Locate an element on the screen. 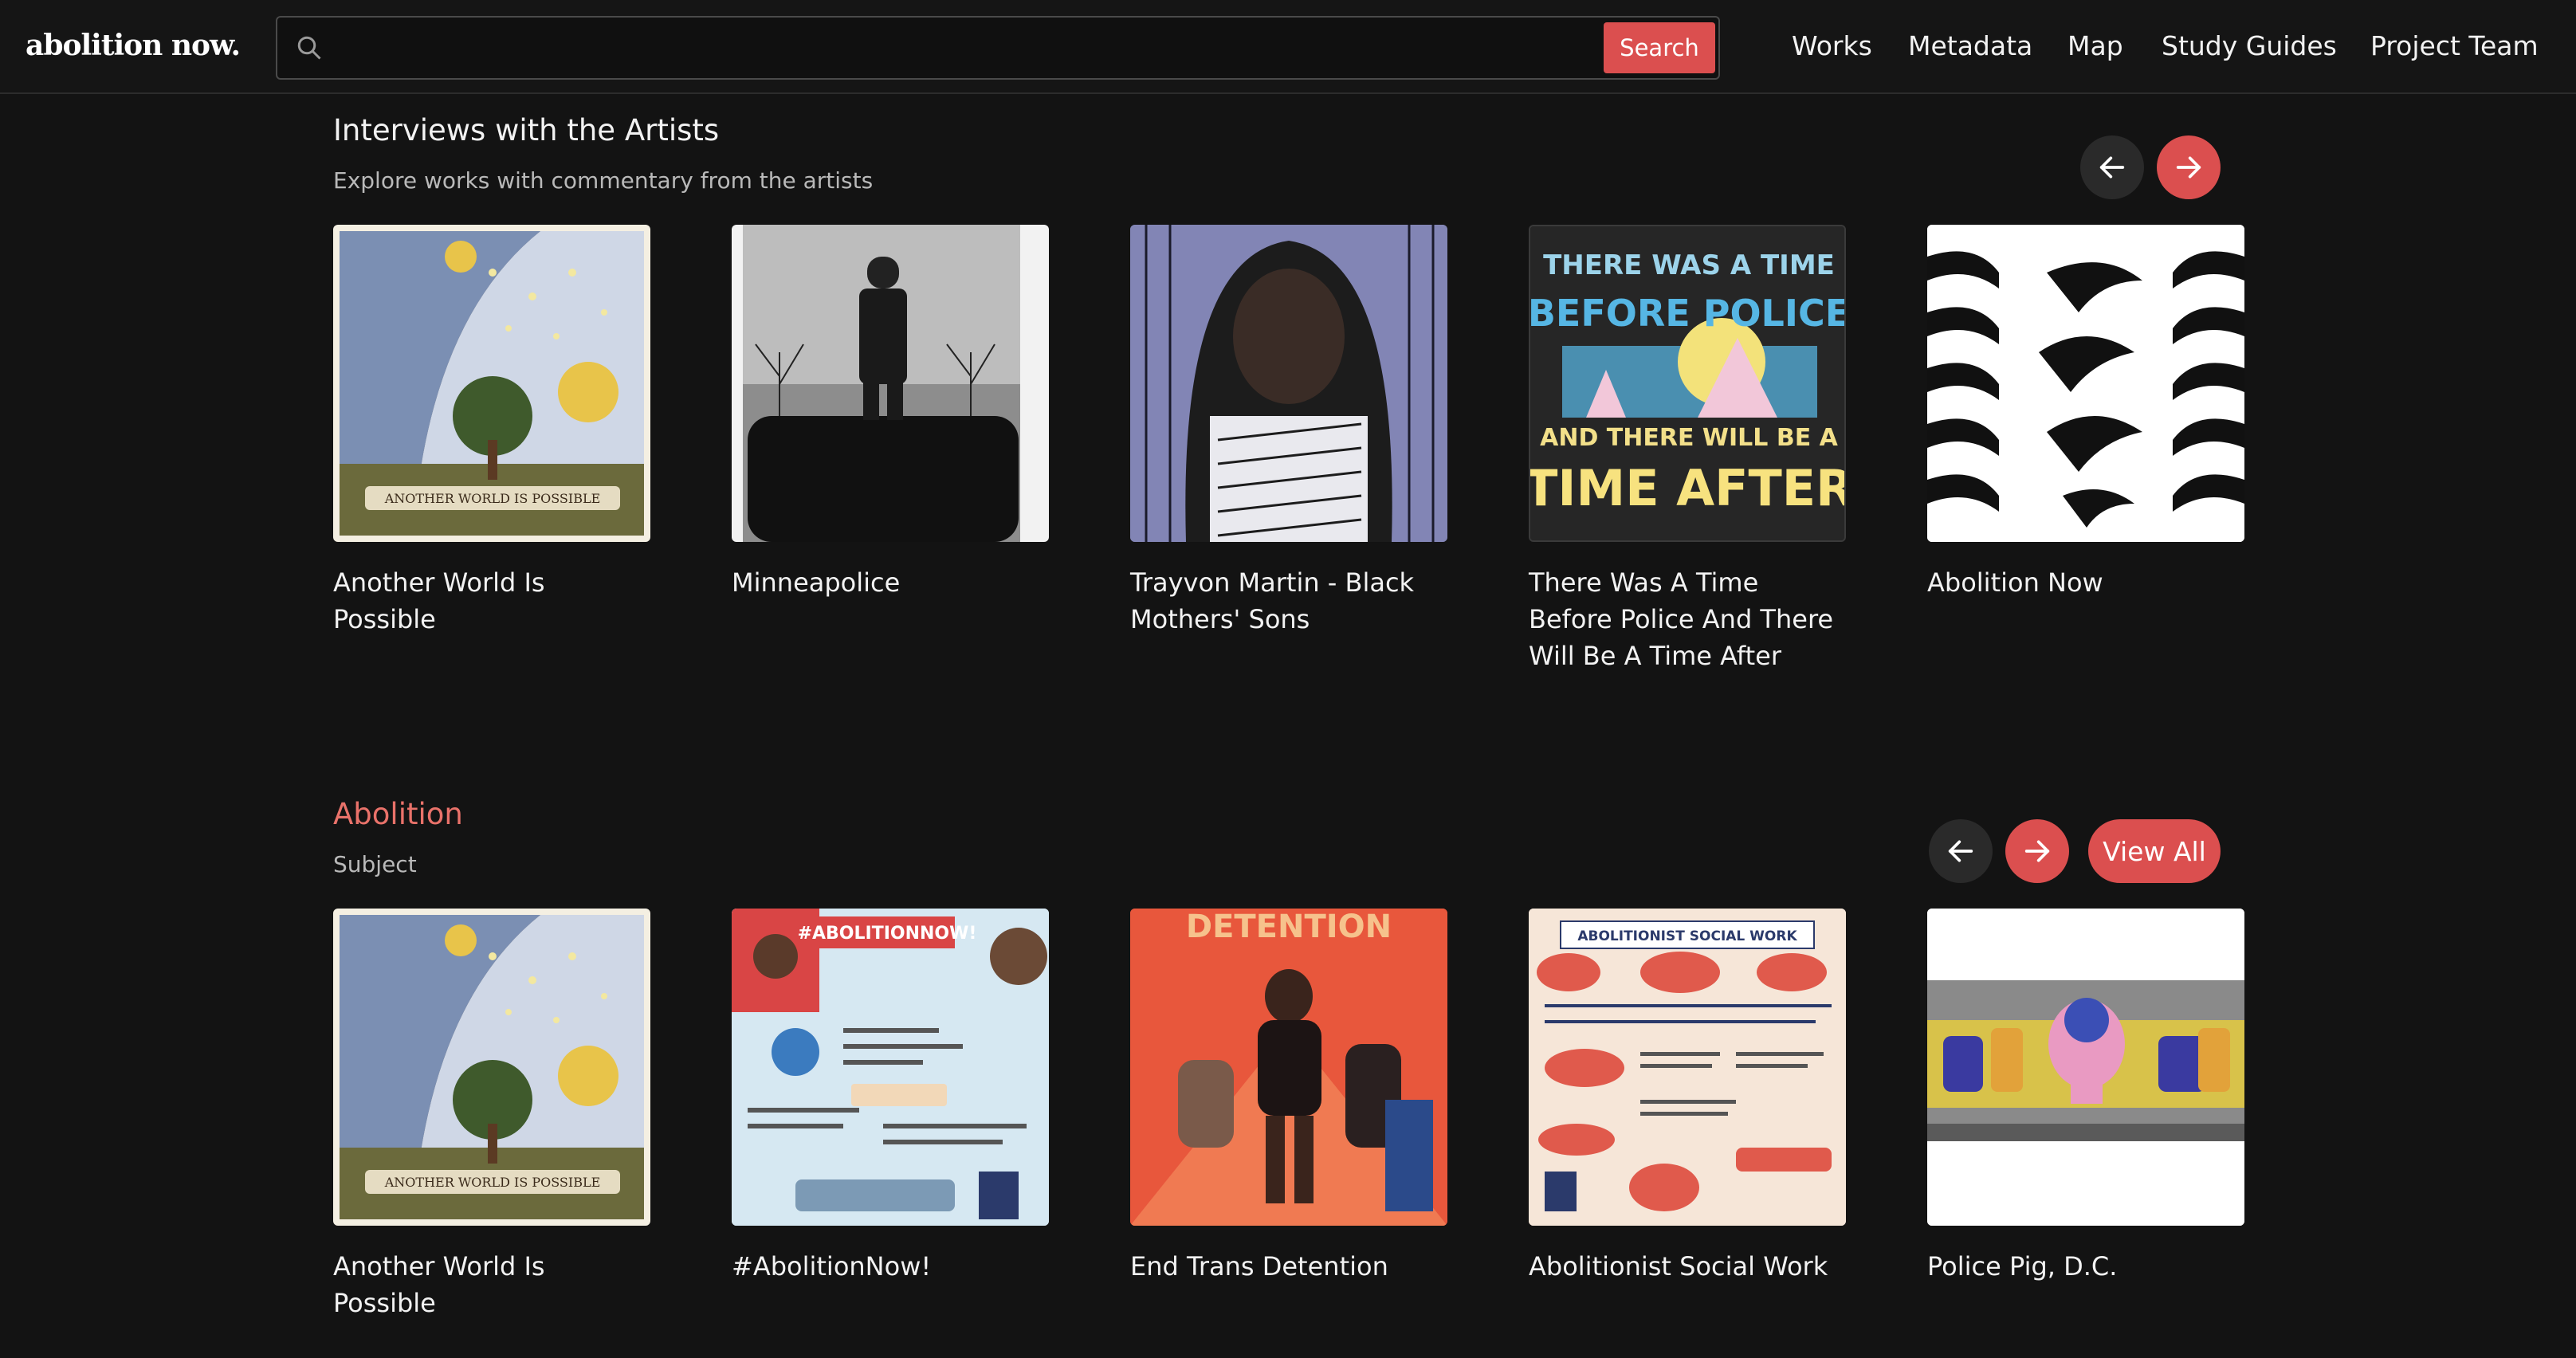 This screenshot has height=1358, width=2576. artwork-hashtag: #ABOLITIONNOW! is located at coordinates (887, 934).